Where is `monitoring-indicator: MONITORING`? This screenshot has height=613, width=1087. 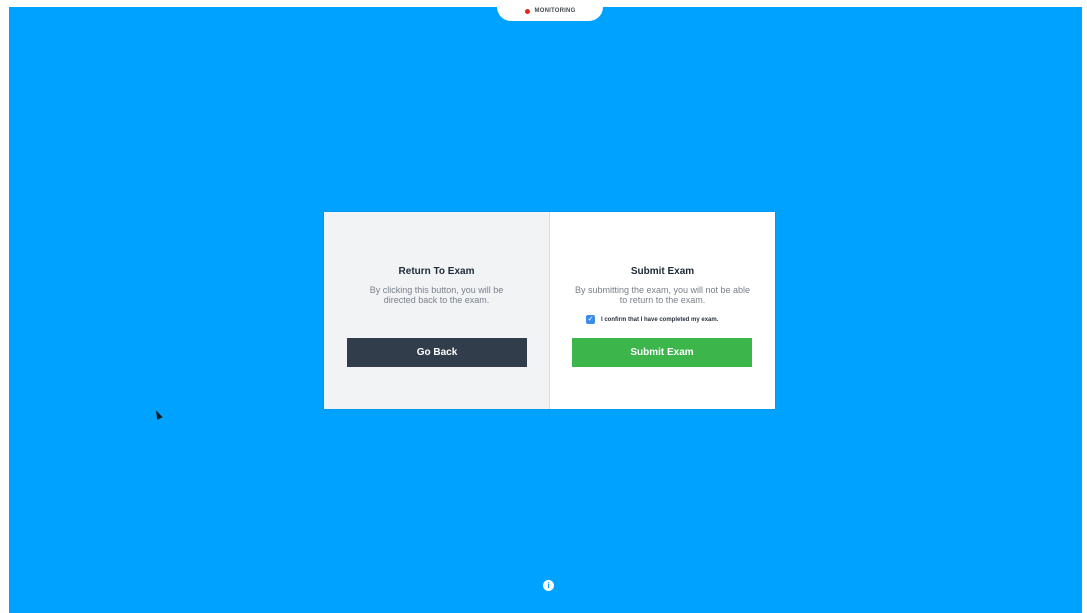
monitoring-indicator: MONITORING is located at coordinates (550, 14).